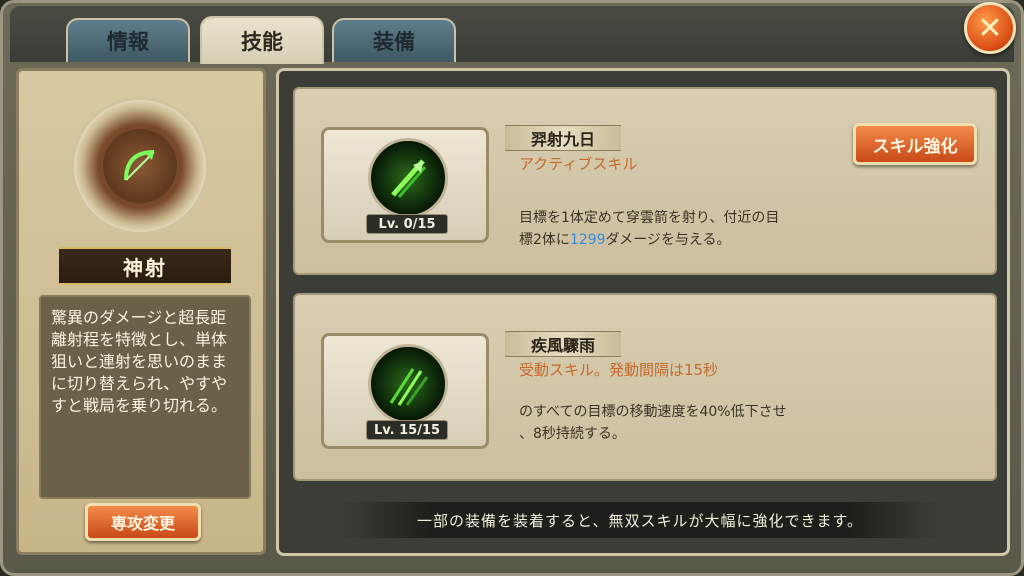 The width and height of the screenshot is (1024, 576). I want to click on skill-desc-line: 標2体に1299ダメージを与える。, so click(679, 240).